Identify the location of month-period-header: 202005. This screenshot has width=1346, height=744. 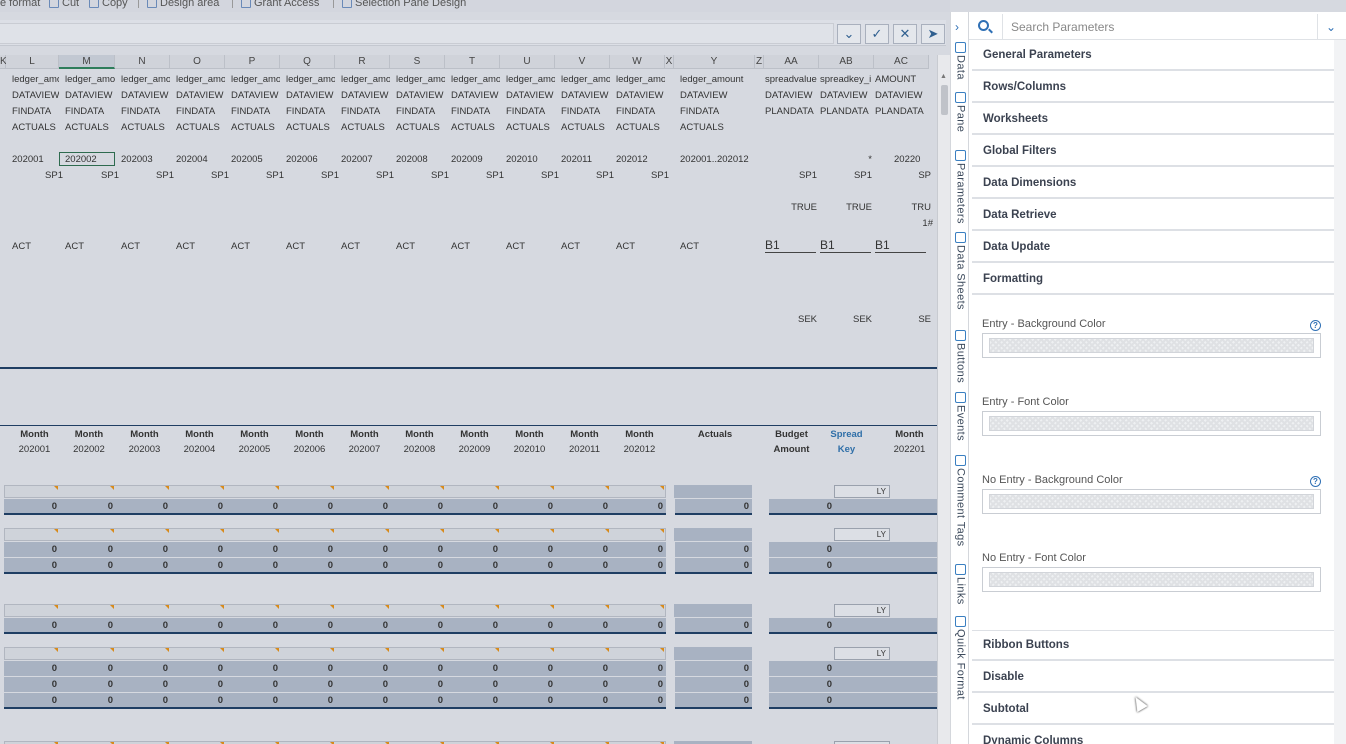
(254, 449).